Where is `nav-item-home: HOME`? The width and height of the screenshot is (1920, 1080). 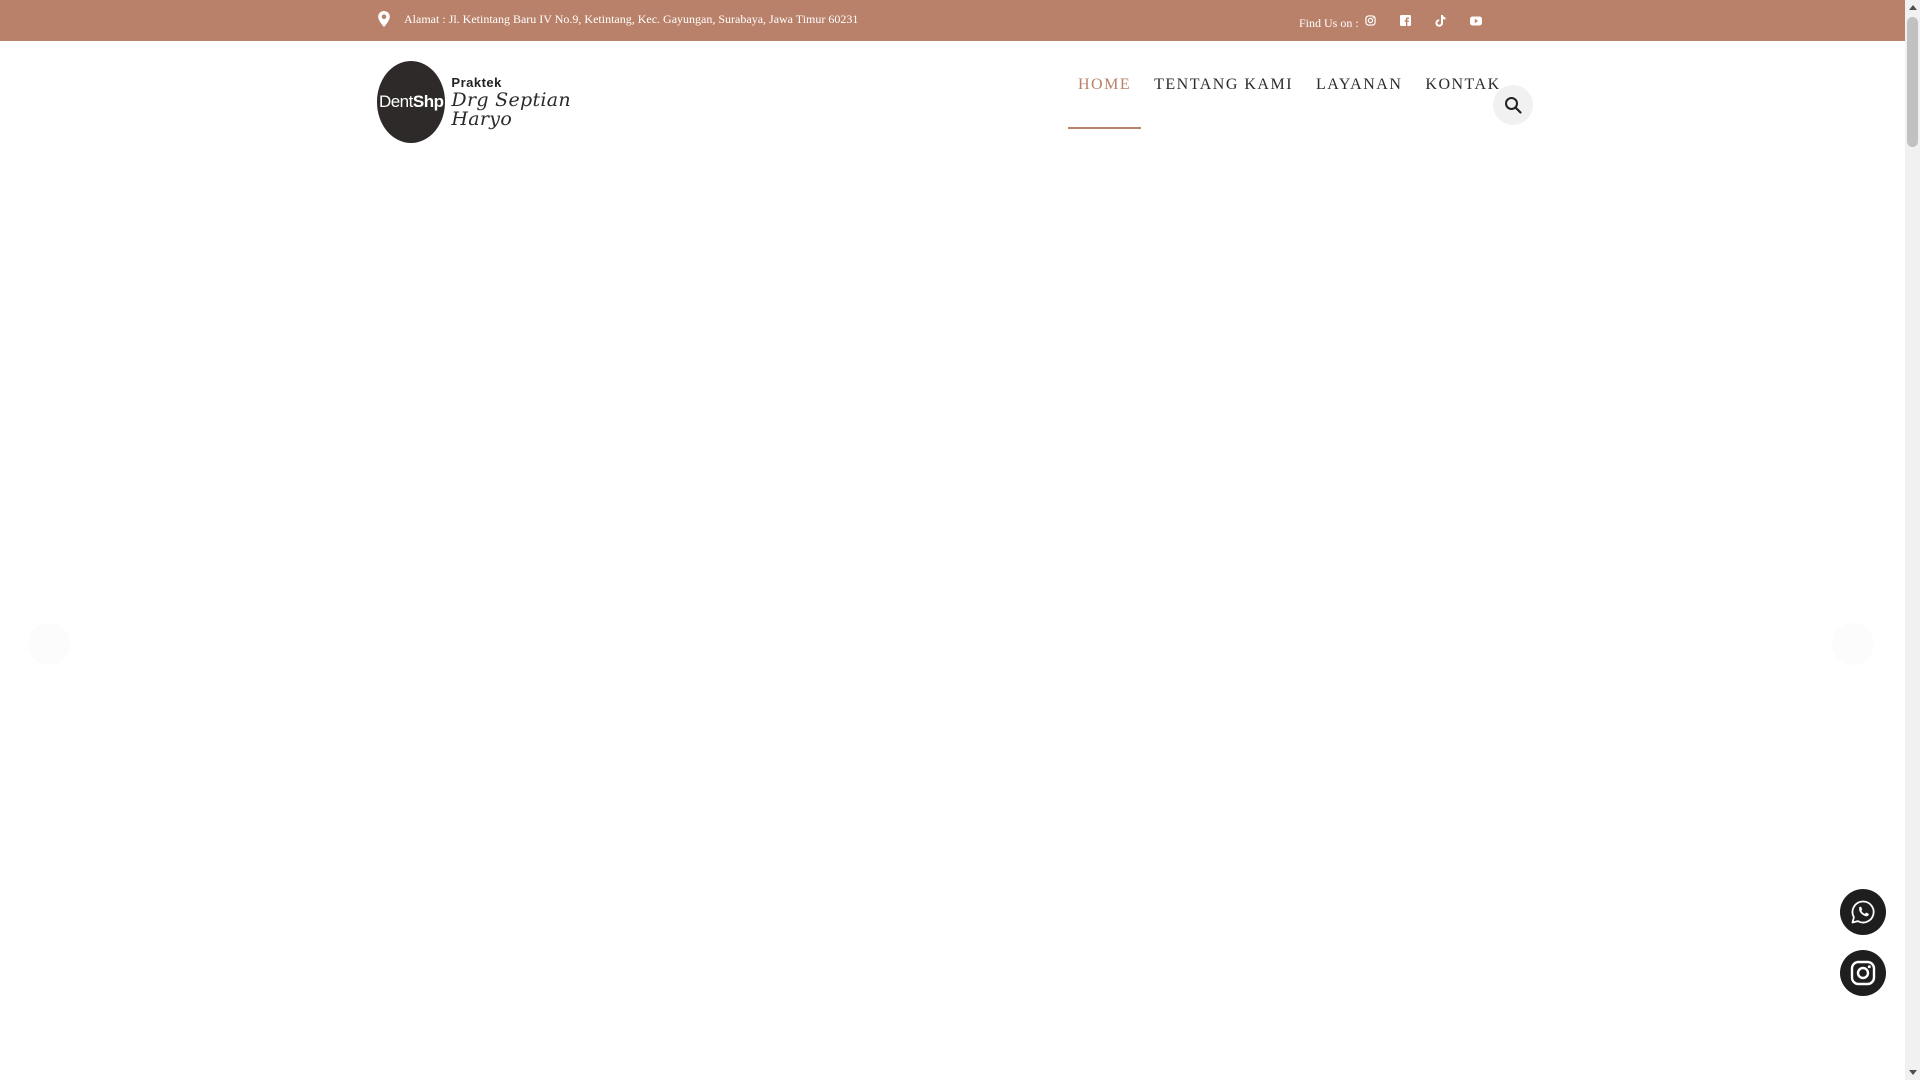 nav-item-home: HOME is located at coordinates (1105, 85).